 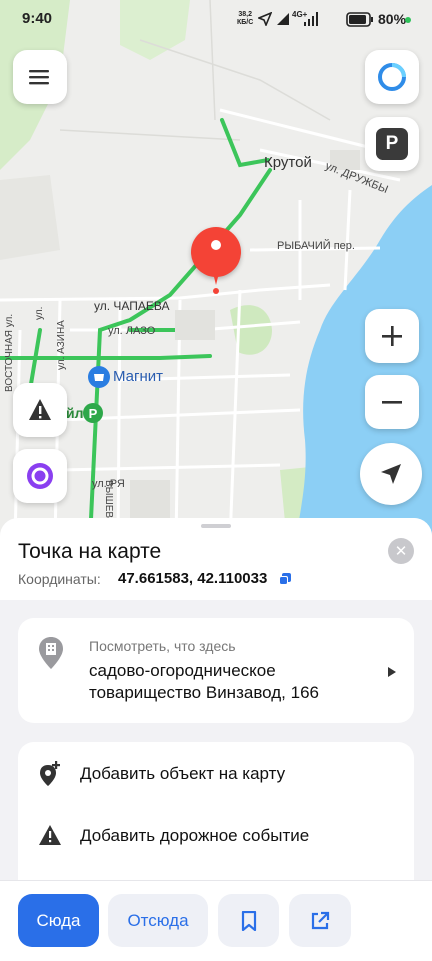 What do you see at coordinates (195, 835) in the screenshot?
I see `add-road-event-label: Добавить дорожное событие` at bounding box center [195, 835].